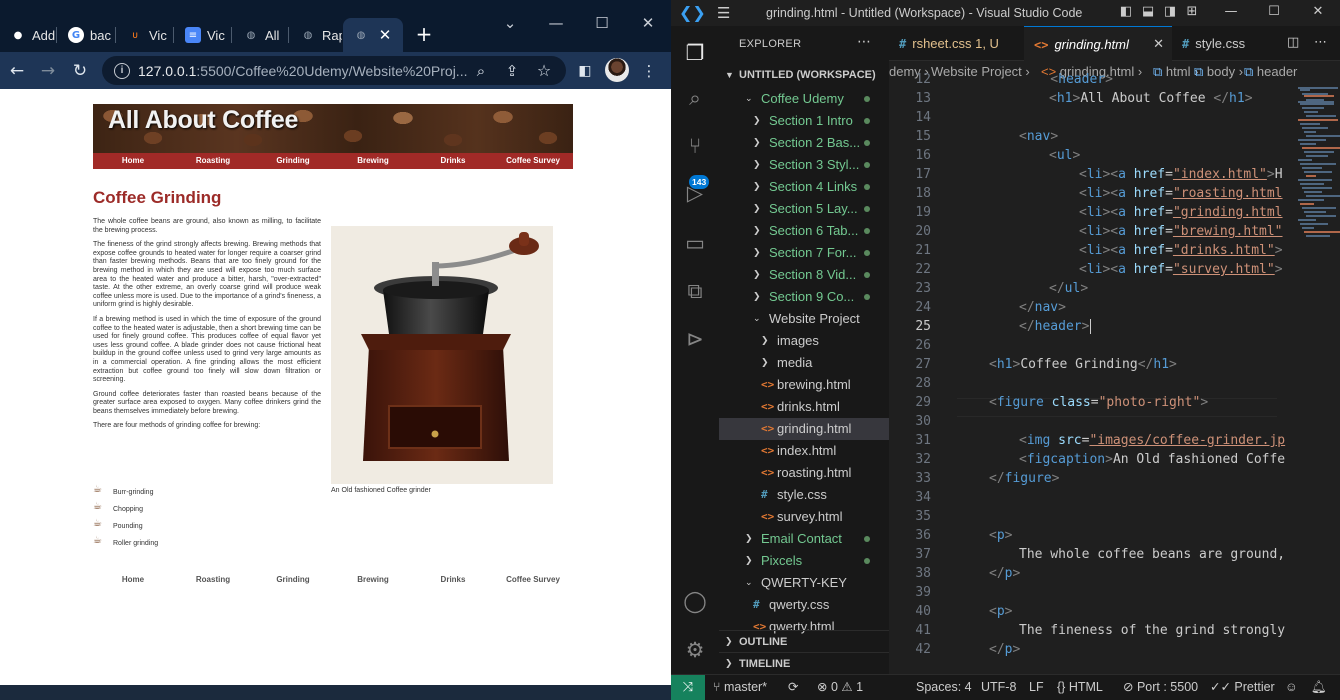 The width and height of the screenshot is (1340, 700). Describe the element at coordinates (804, 451) in the screenshot. I see `tree-item: <> index.html` at that location.